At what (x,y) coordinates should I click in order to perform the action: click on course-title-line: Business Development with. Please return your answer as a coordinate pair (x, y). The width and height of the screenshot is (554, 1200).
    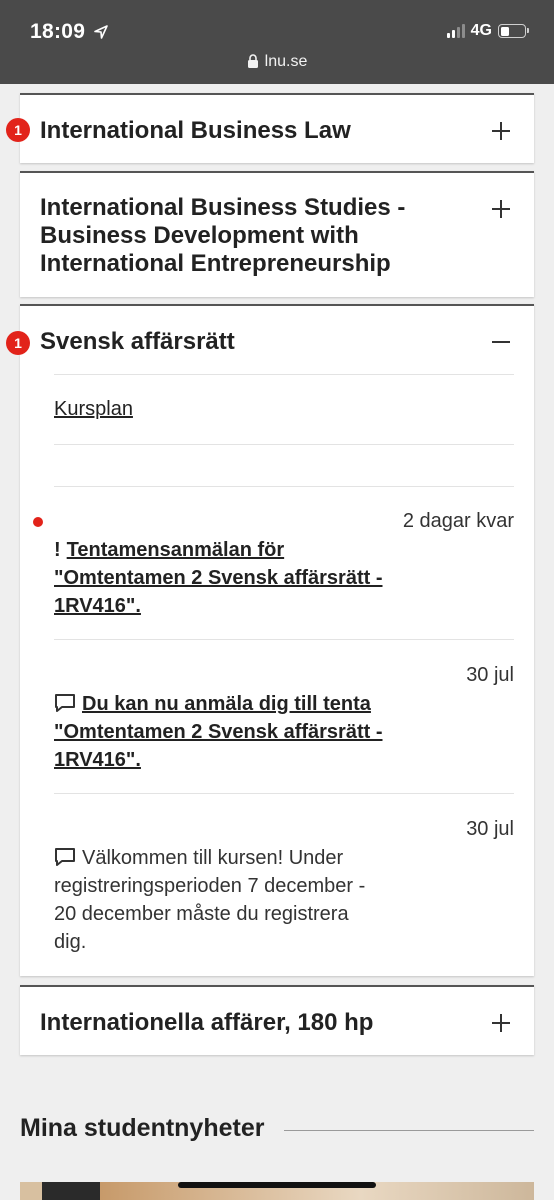
    Looking at the image, I should click on (199, 235).